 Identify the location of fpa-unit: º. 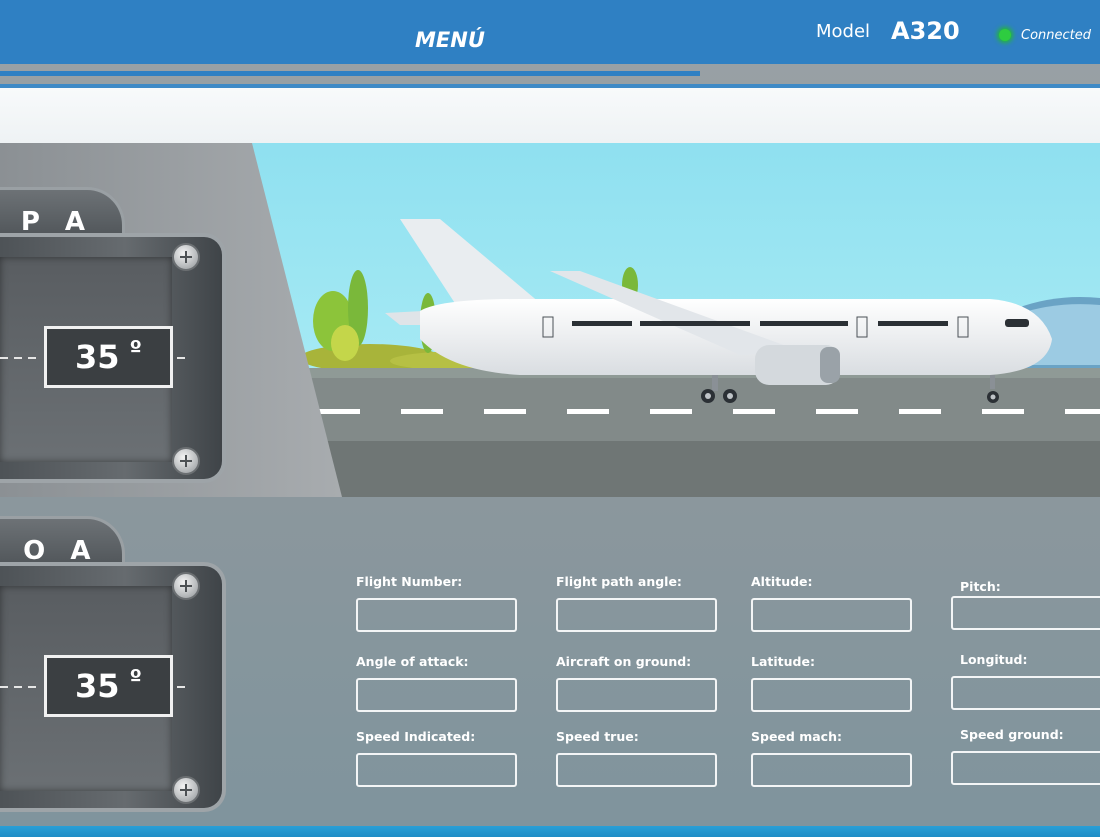
(135, 349).